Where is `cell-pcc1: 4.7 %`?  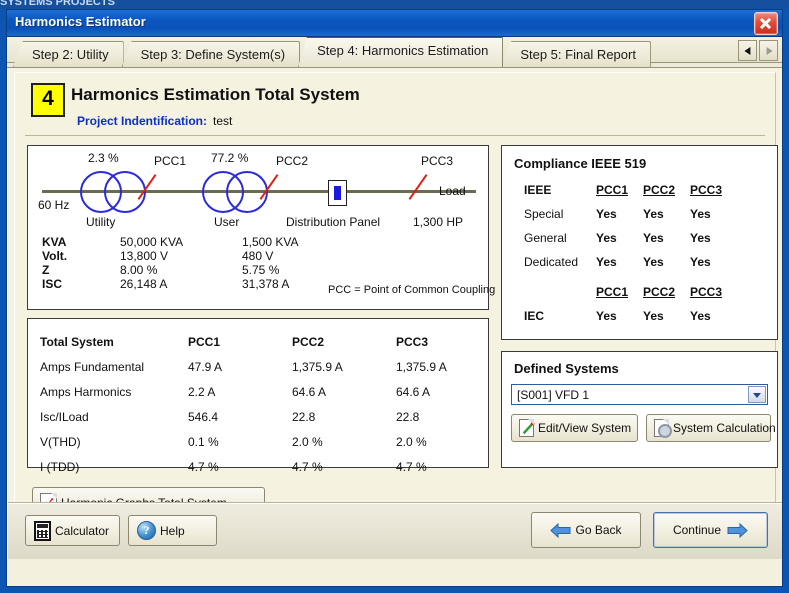
cell-pcc1: 4.7 % is located at coordinates (203, 466).